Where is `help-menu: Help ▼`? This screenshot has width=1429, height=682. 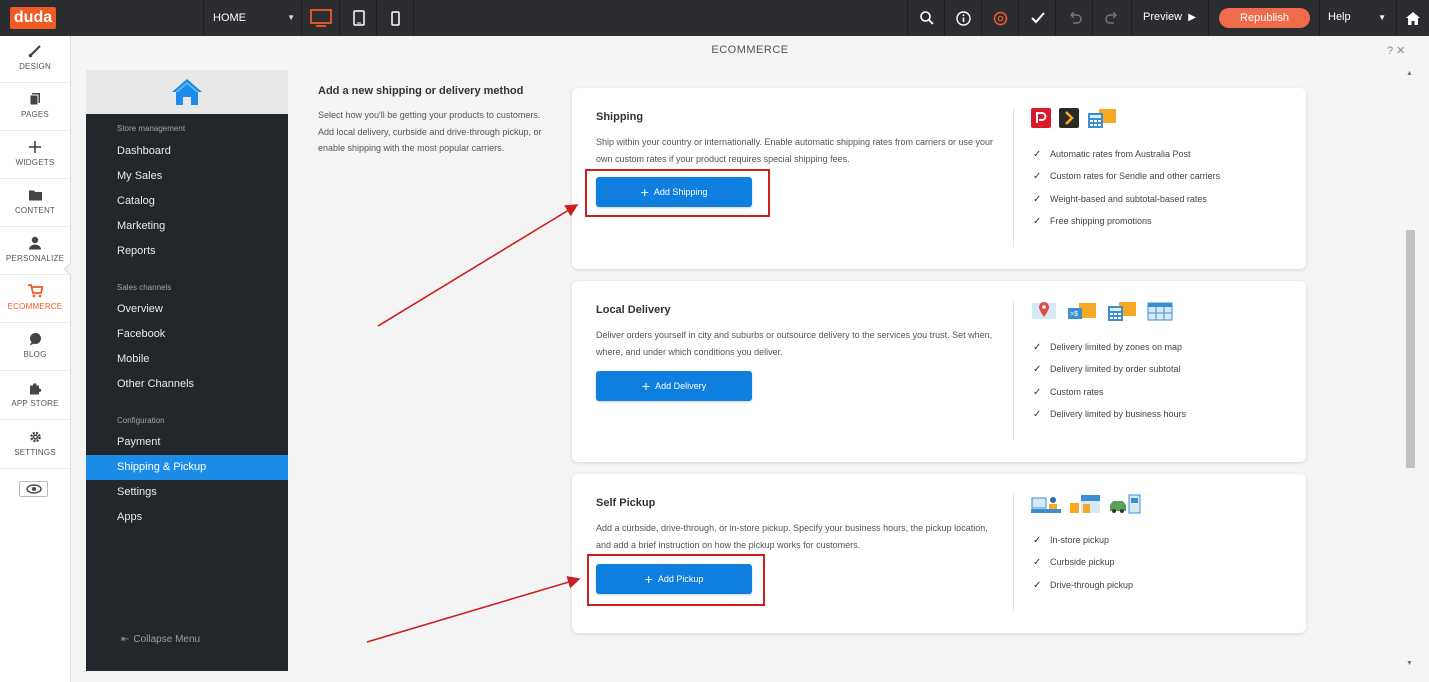 help-menu: Help ▼ is located at coordinates (1357, 18).